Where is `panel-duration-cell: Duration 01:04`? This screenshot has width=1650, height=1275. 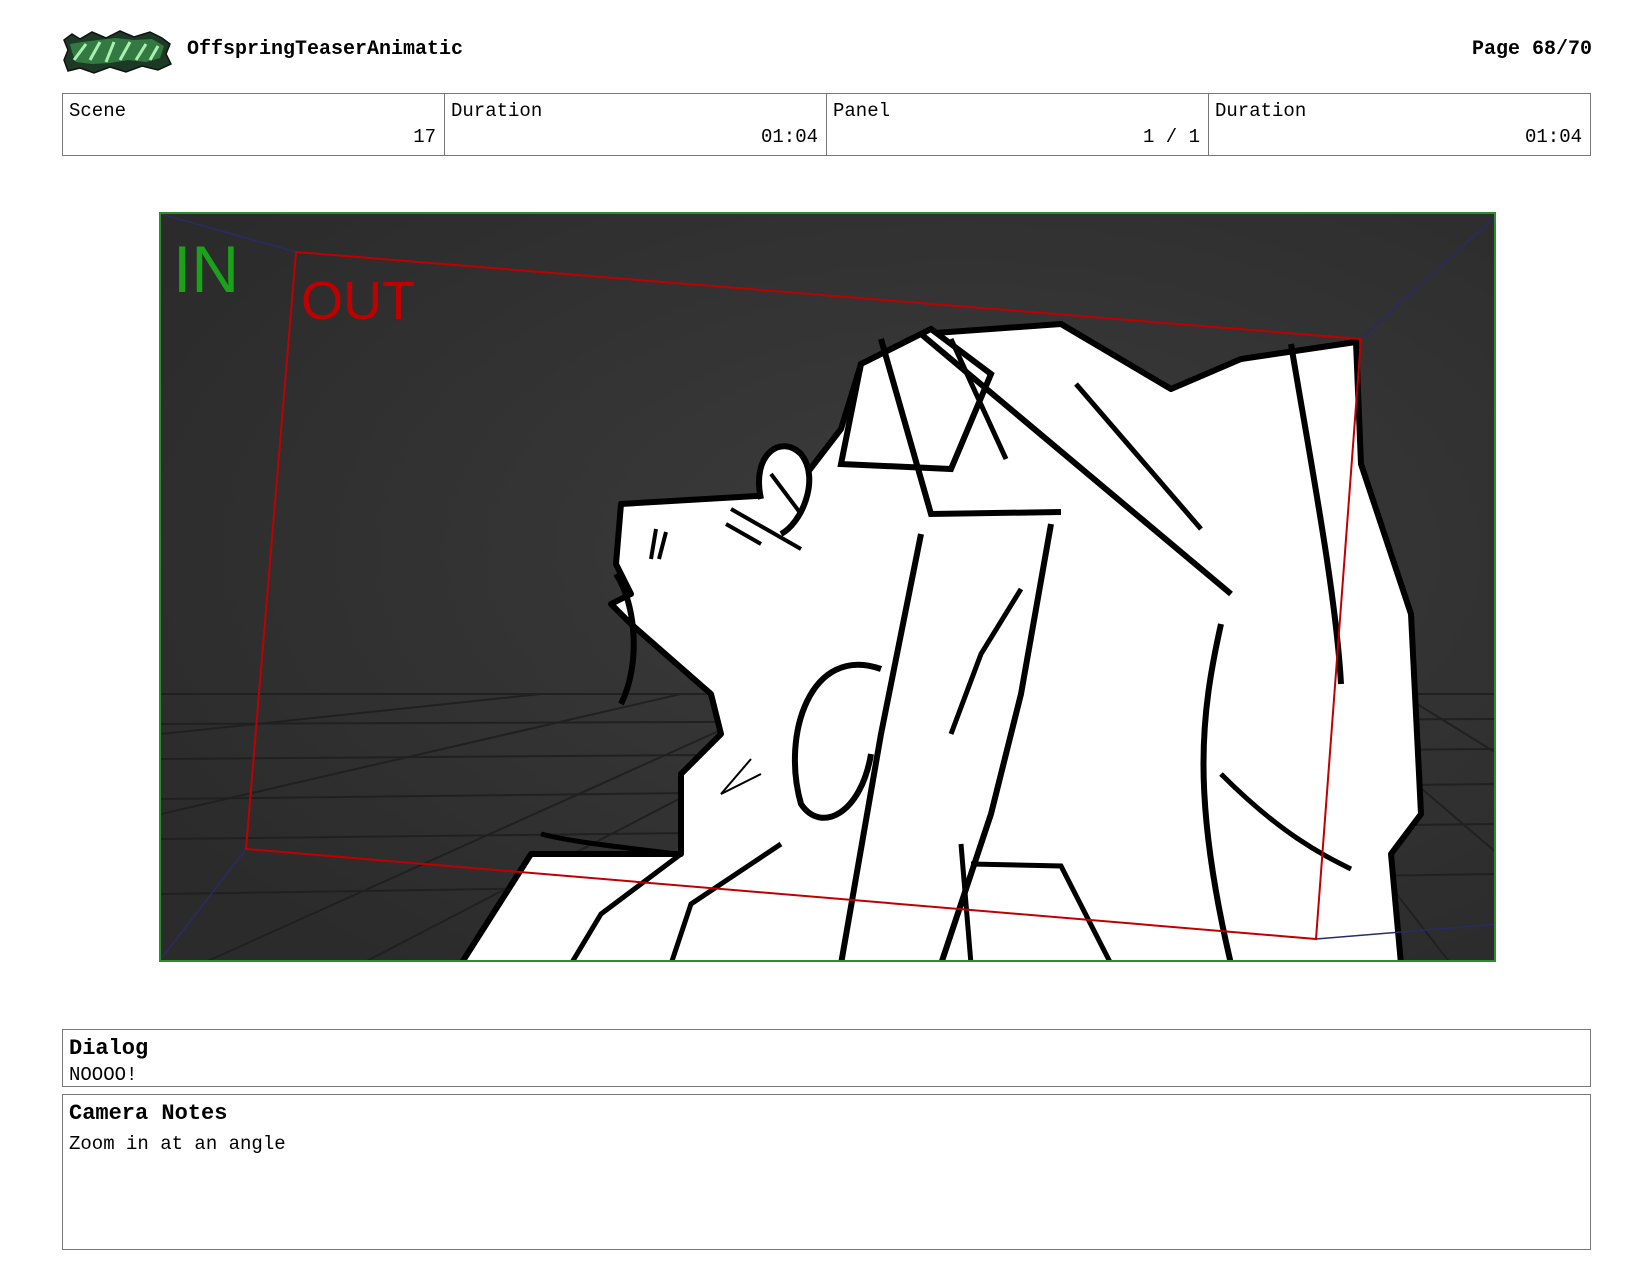
panel-duration-cell: Duration 01:04 is located at coordinates (1399, 124).